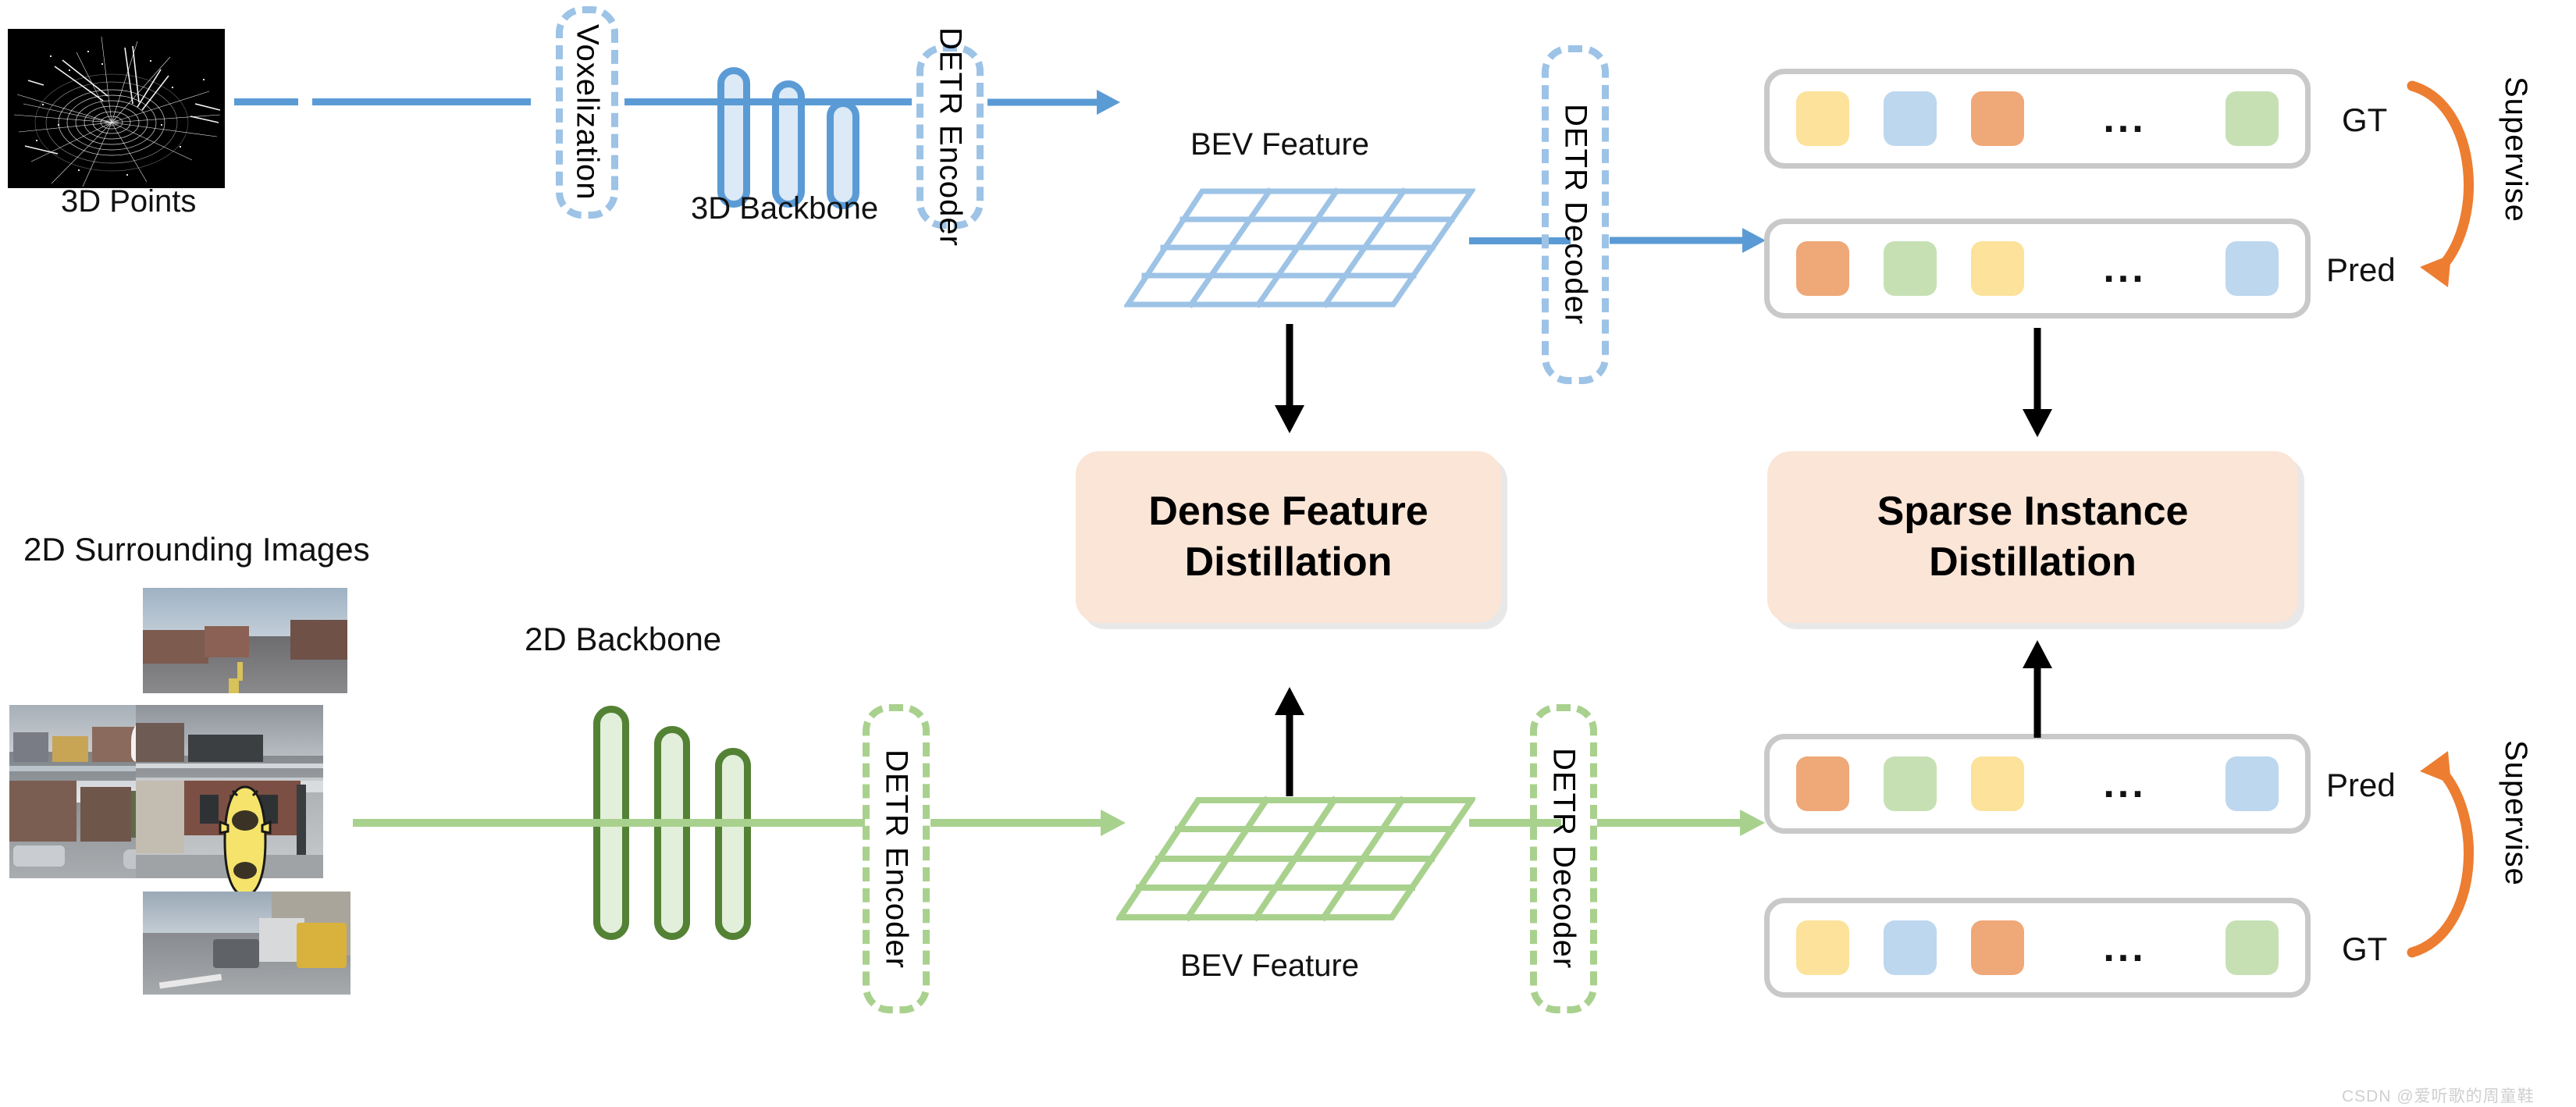  I want to click on detr-encoder-teacher-label: DETR Encoder, so click(950, 137).